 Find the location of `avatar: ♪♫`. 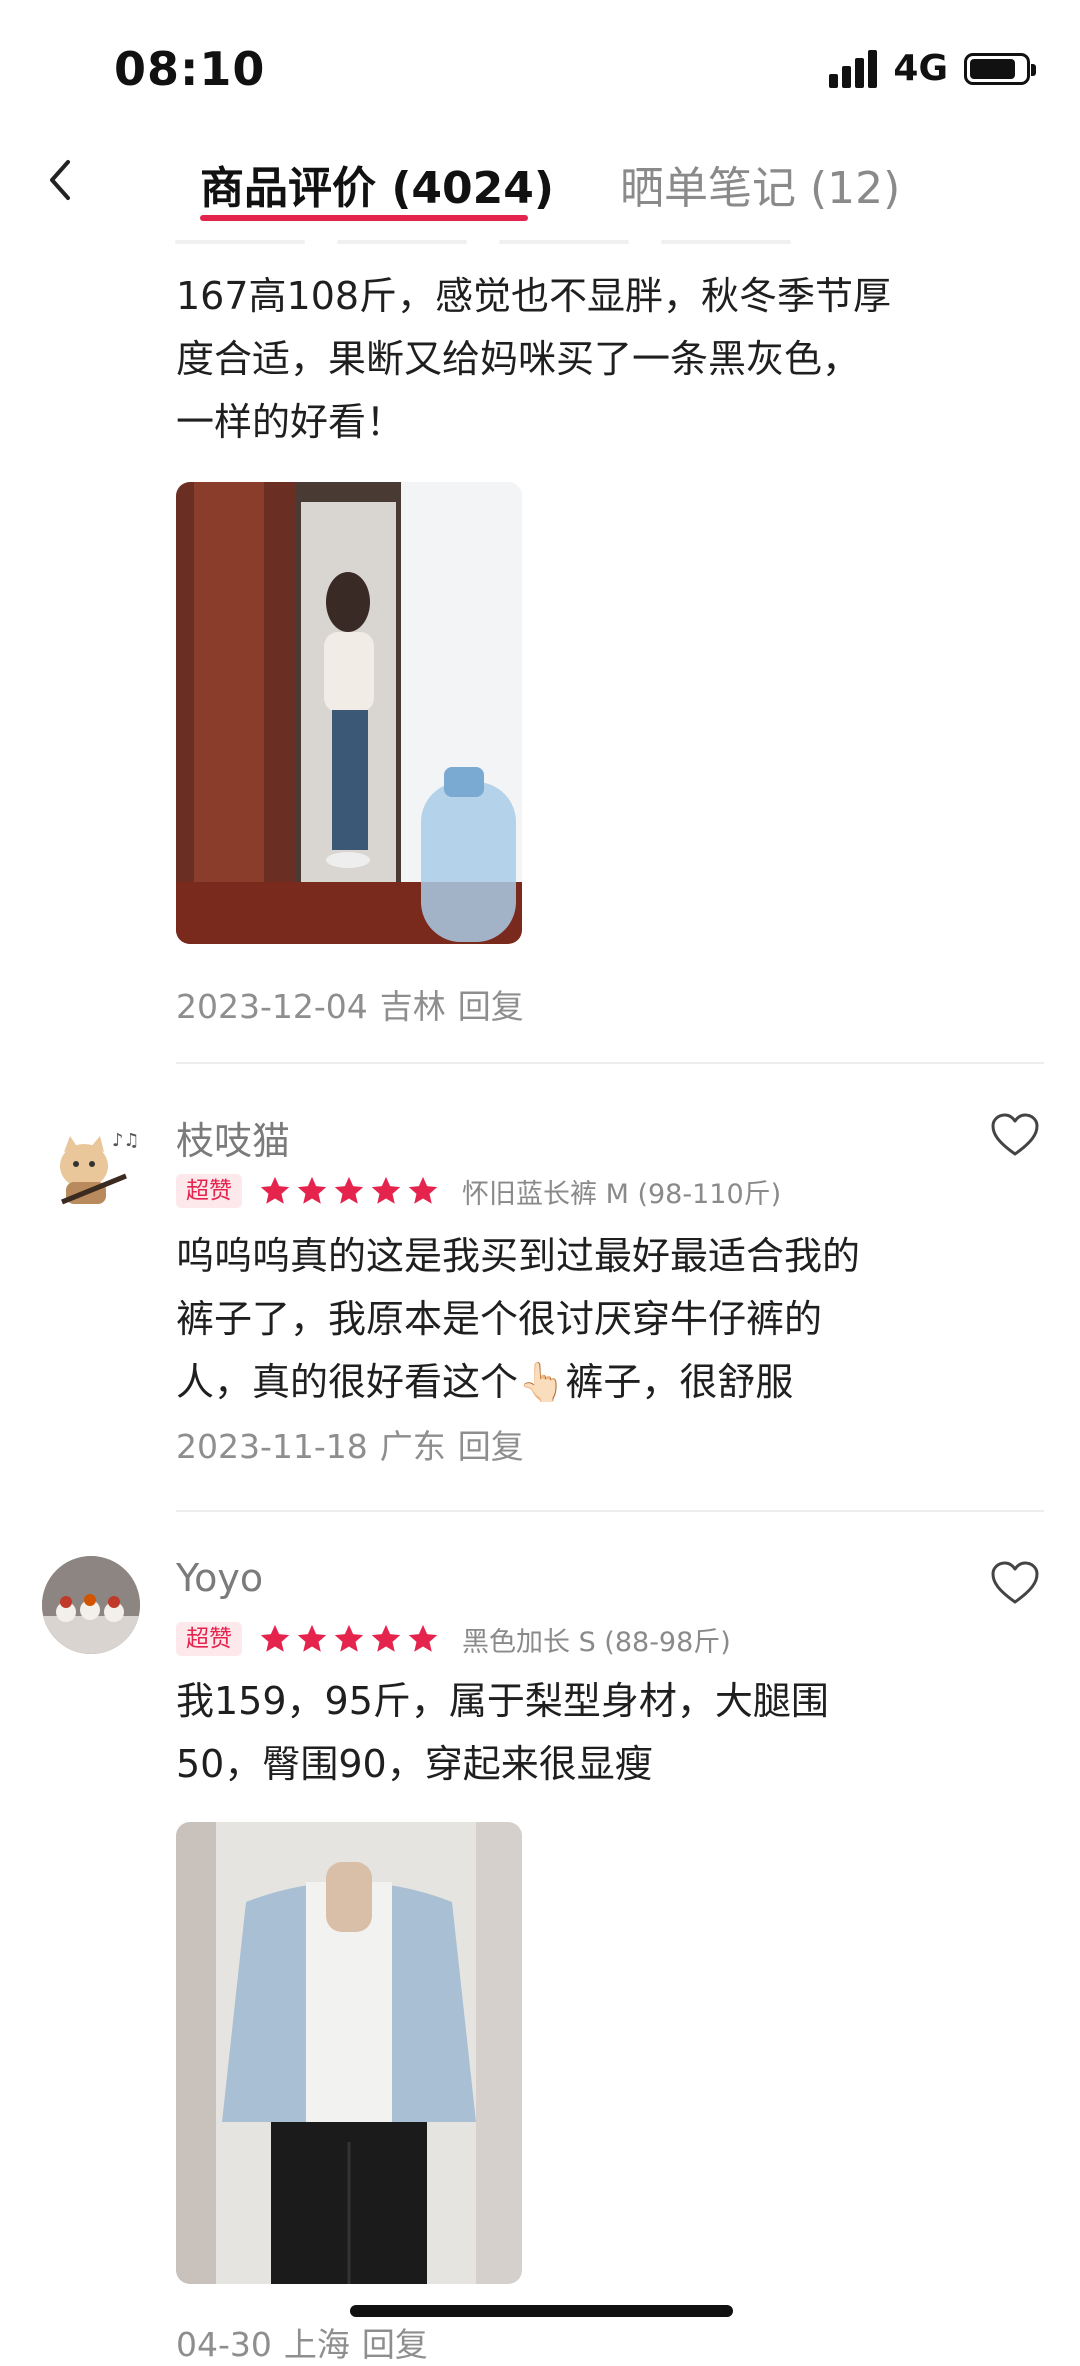

avatar: ♪♫ is located at coordinates (91, 1167).